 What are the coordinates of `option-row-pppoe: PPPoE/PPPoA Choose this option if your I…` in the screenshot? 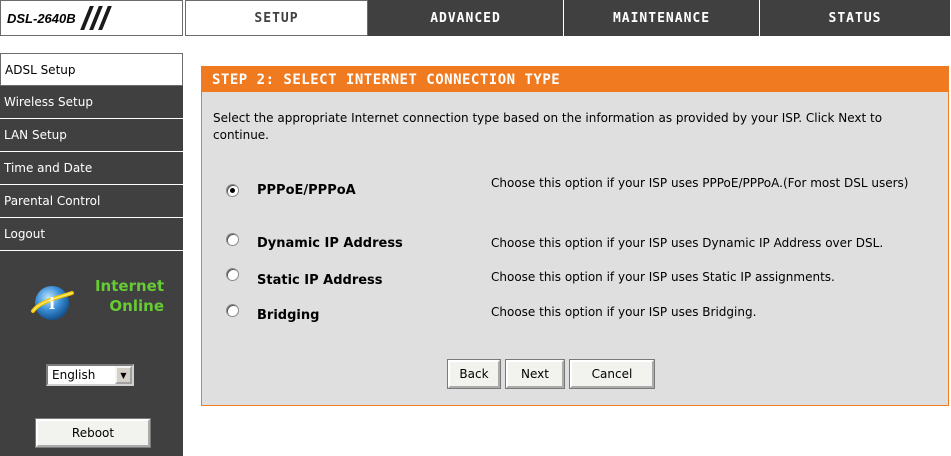 It's located at (576, 188).